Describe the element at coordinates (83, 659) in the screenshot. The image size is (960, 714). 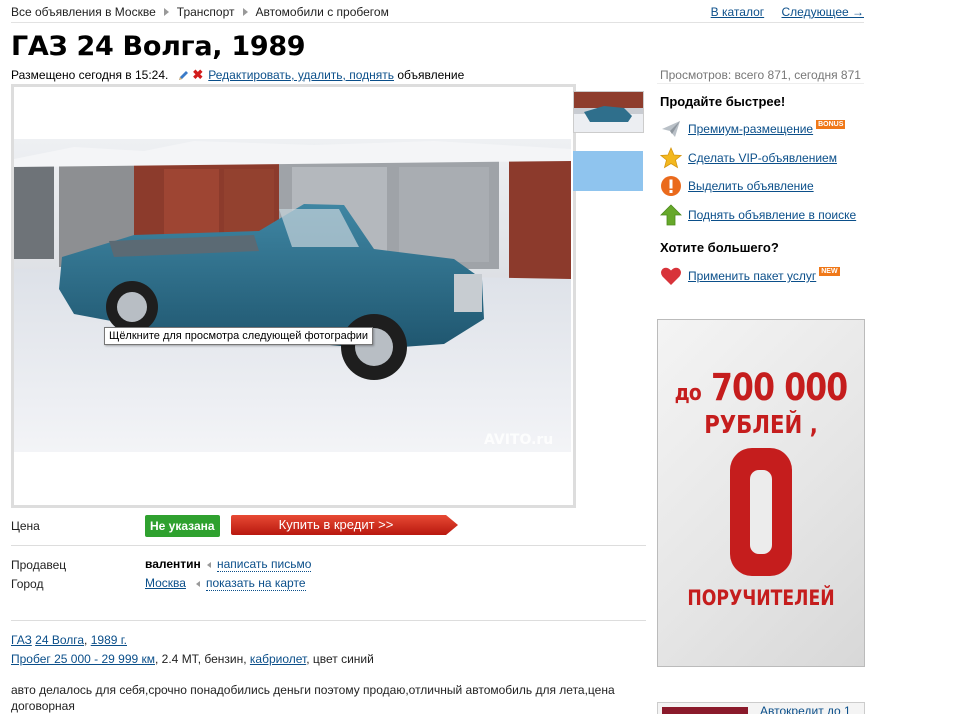
I see `mileage-link: Пробег 25 000 - 29 999 км` at that location.